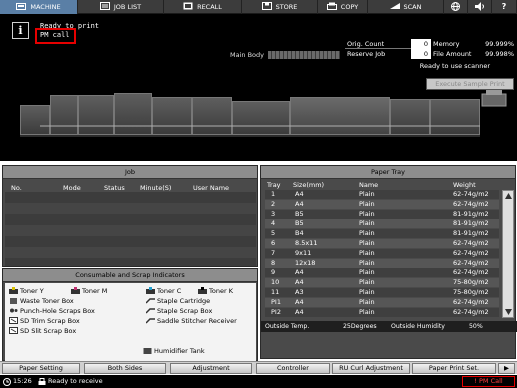 Image resolution: width=517 pixels, height=388 pixels. What do you see at coordinates (147, 350) in the screenshot?
I see `humidifier-icon` at bounding box center [147, 350].